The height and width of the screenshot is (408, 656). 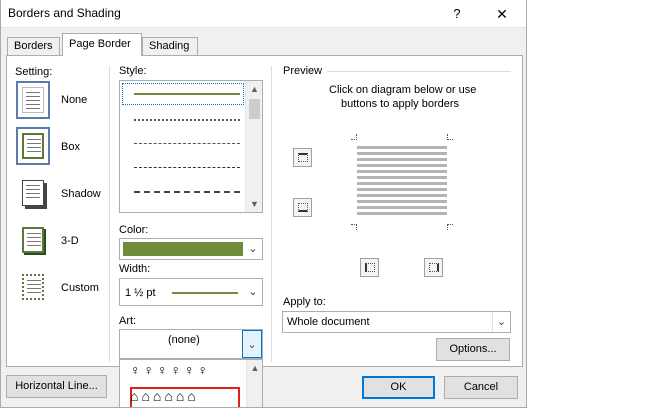 I want to click on bottom-border-button, so click(x=302, y=207).